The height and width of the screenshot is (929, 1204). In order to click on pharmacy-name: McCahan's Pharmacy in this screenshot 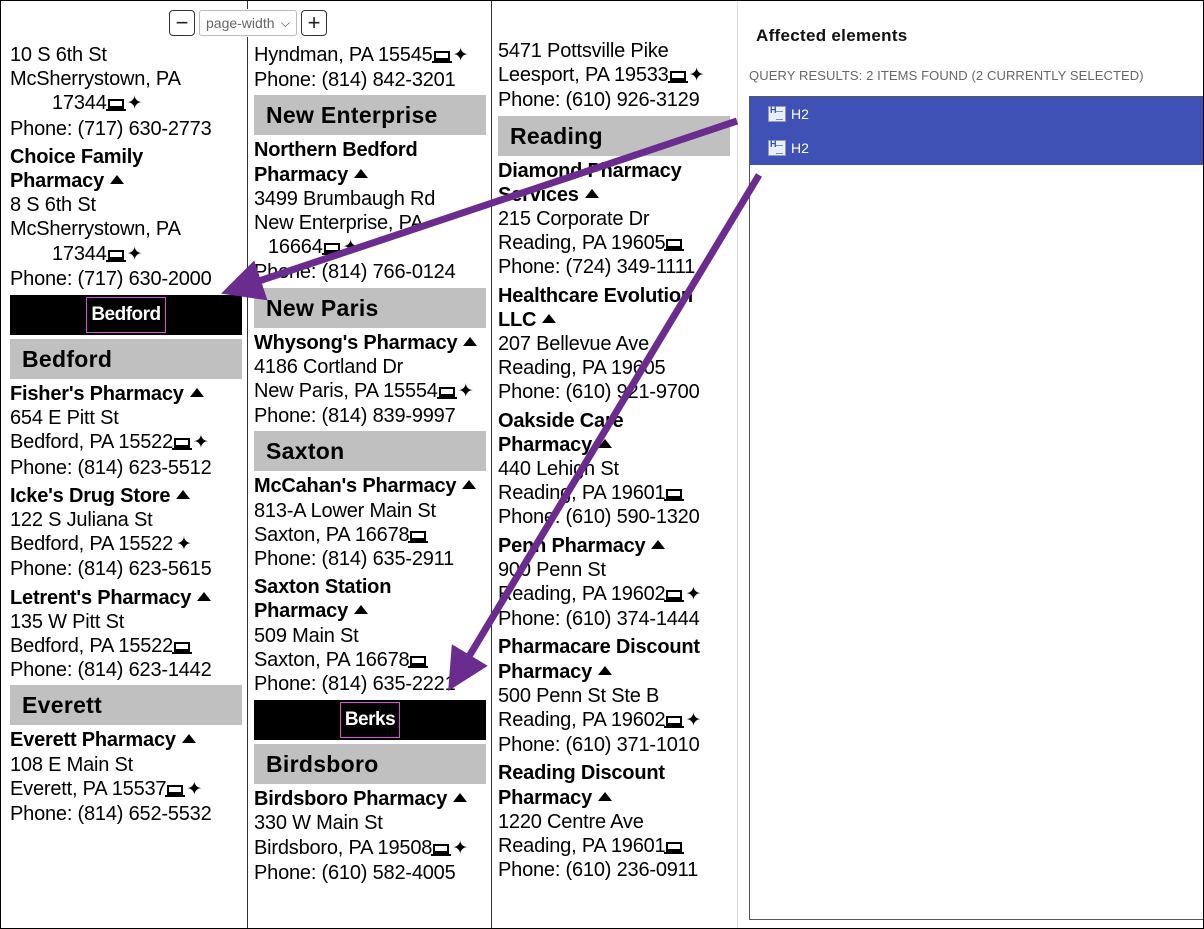, I will do `click(370, 486)`.